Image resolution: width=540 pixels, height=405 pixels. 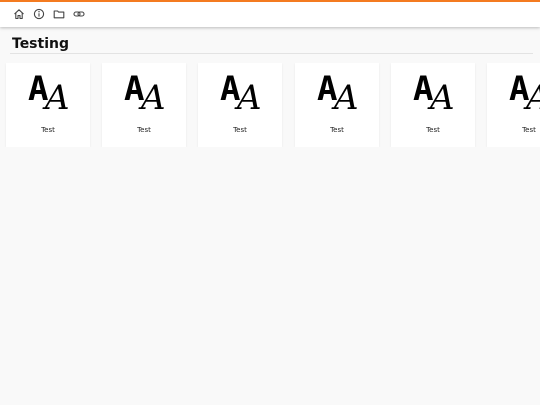 I want to click on link-icon, so click(x=79, y=14).